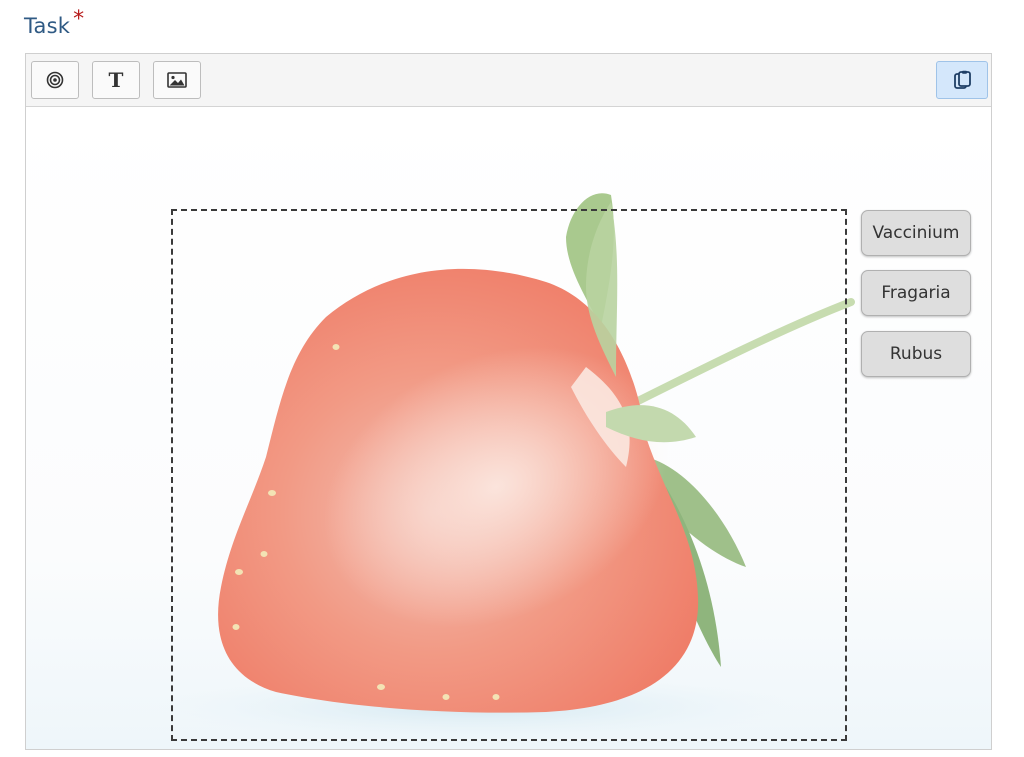  I want to click on target-icon, so click(55, 80).